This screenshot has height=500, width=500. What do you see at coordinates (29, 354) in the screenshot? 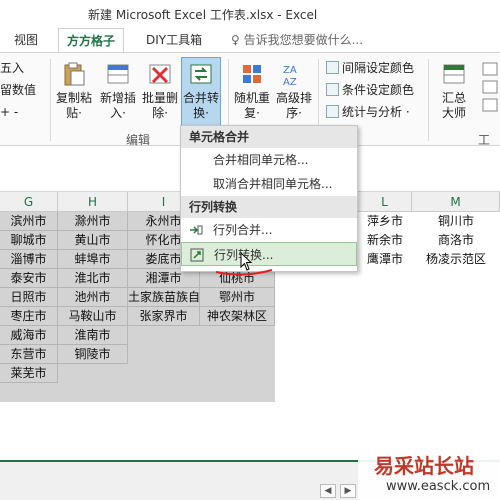
I see `table-cell: 东营市` at bounding box center [29, 354].